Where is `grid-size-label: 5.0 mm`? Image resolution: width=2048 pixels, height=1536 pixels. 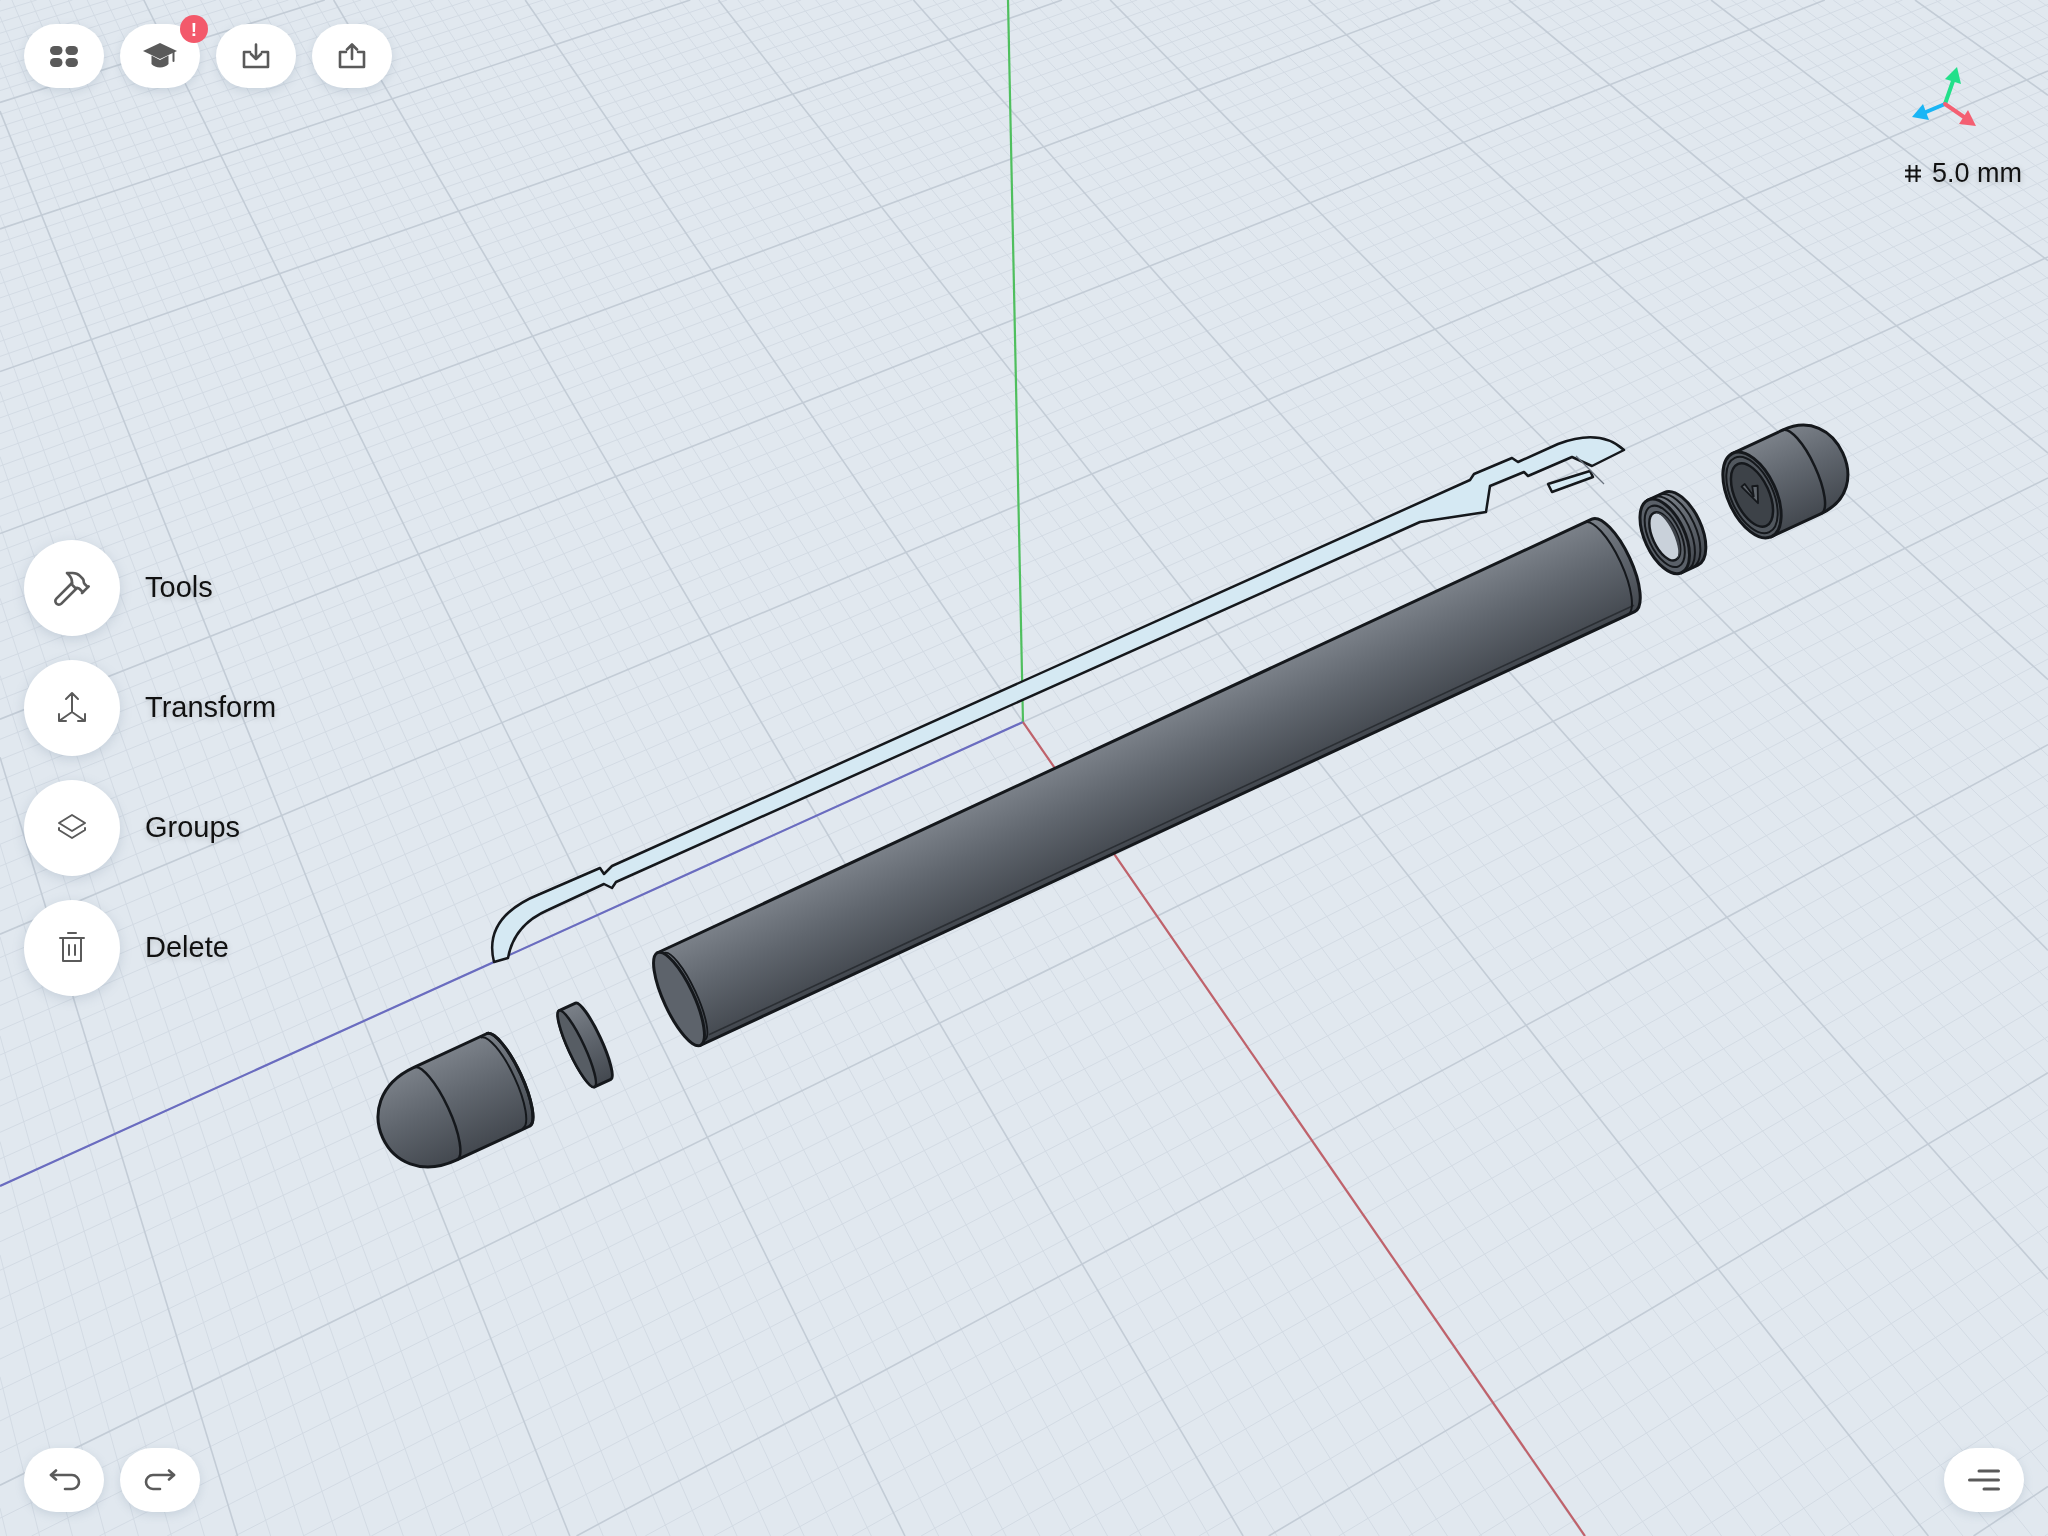 grid-size-label: 5.0 mm is located at coordinates (1976, 173).